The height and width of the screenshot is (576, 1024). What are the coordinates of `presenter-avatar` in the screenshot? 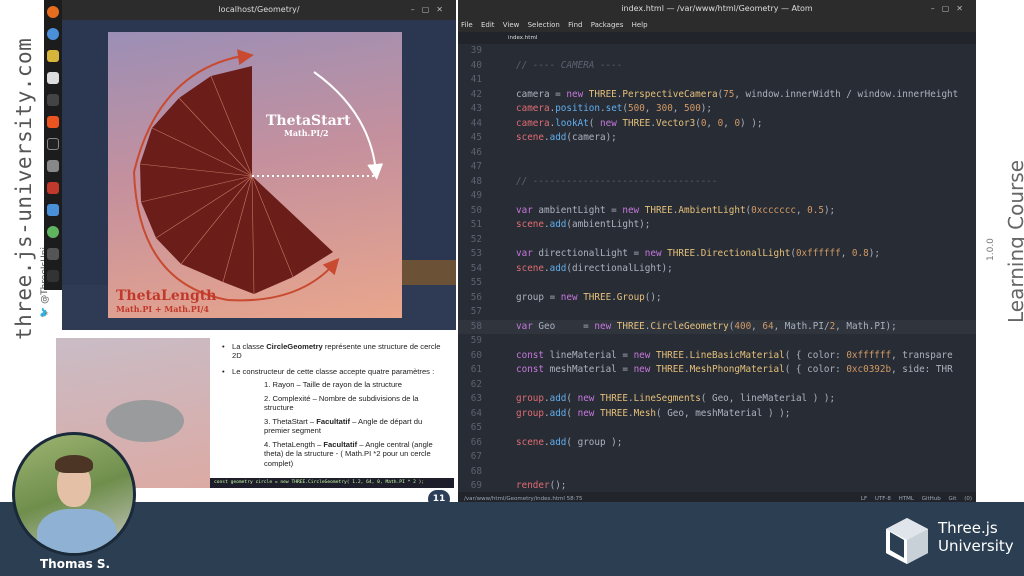 It's located at (74, 494).